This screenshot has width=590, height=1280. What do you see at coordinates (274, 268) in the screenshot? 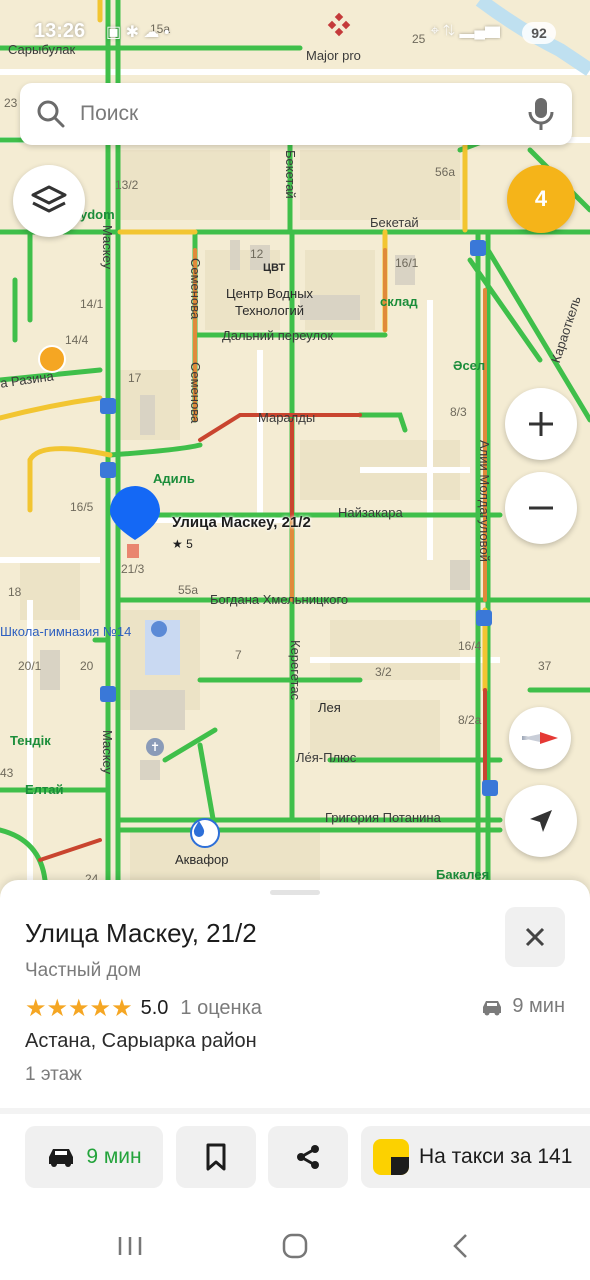
I see `poi-label: ЦВТ` at bounding box center [274, 268].